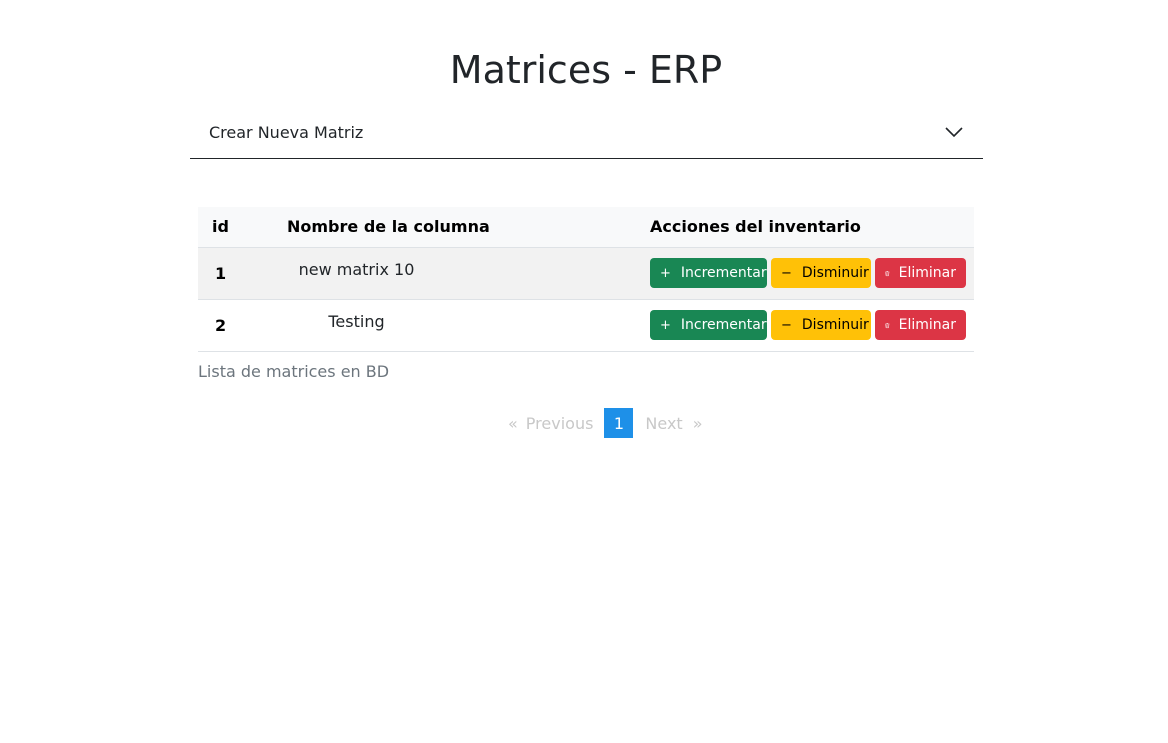  I want to click on pagination-next-arrow: », so click(698, 423).